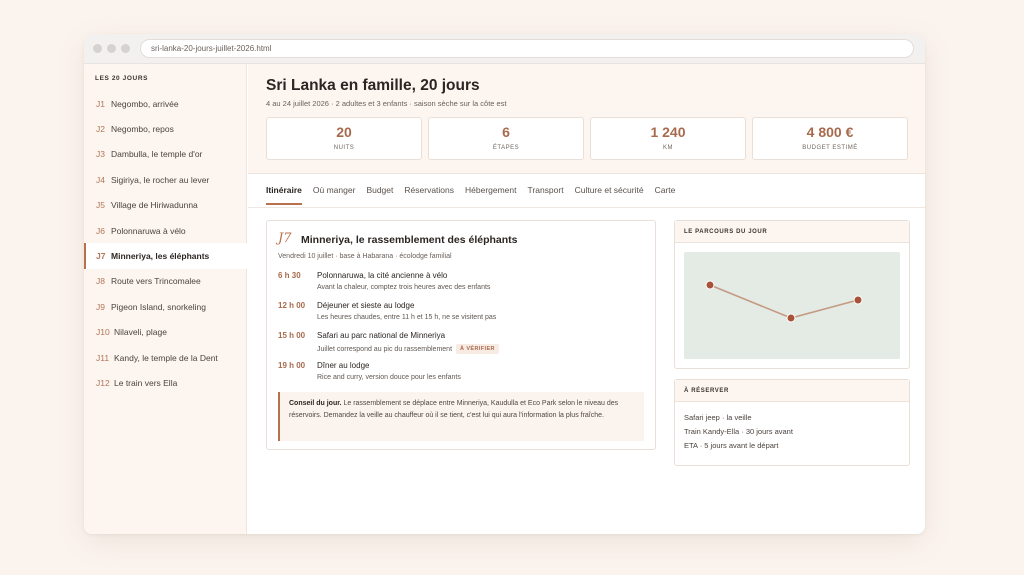 The image size is (1024, 575). What do you see at coordinates (665, 190) in the screenshot?
I see `tab-carte: Carte` at bounding box center [665, 190].